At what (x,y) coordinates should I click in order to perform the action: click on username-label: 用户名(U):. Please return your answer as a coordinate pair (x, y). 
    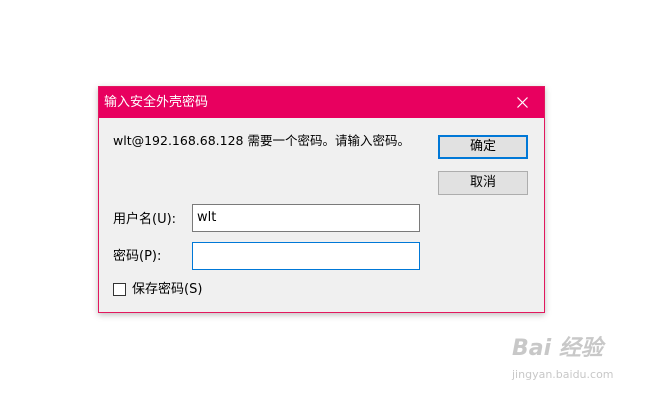
    Looking at the image, I should click on (145, 219).